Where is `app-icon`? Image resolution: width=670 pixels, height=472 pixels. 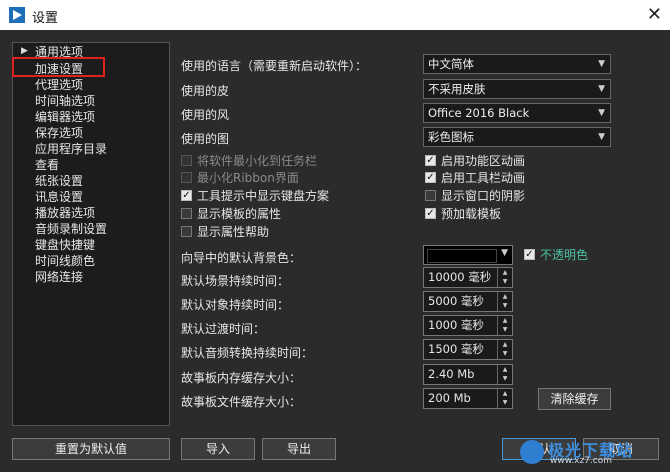 app-icon is located at coordinates (17, 15).